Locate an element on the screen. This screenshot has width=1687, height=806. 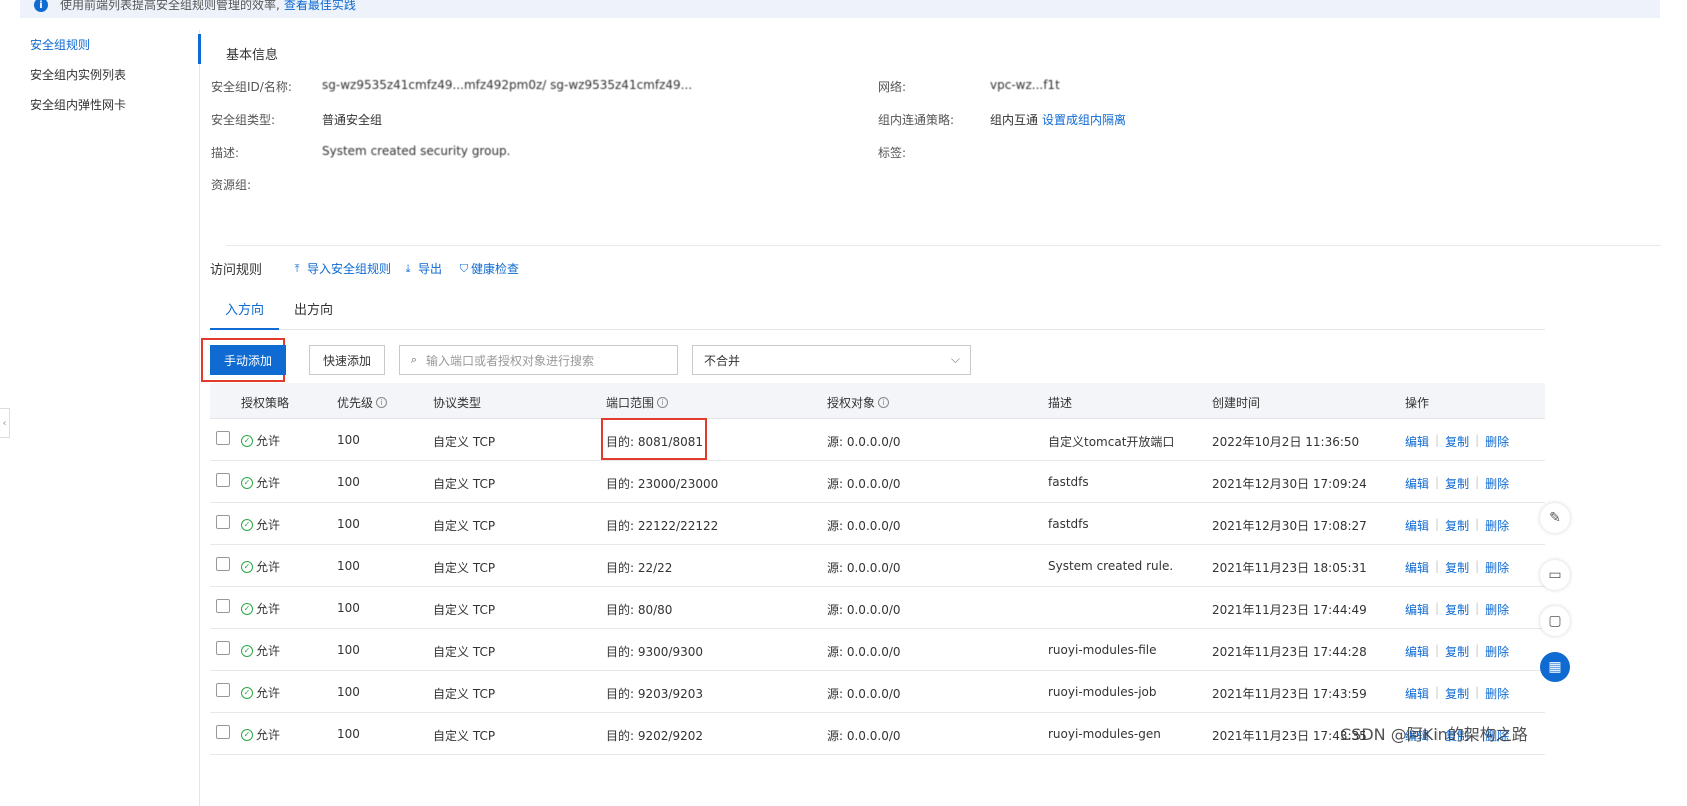
upload-icon: ⤒ is located at coordinates (297, 268).